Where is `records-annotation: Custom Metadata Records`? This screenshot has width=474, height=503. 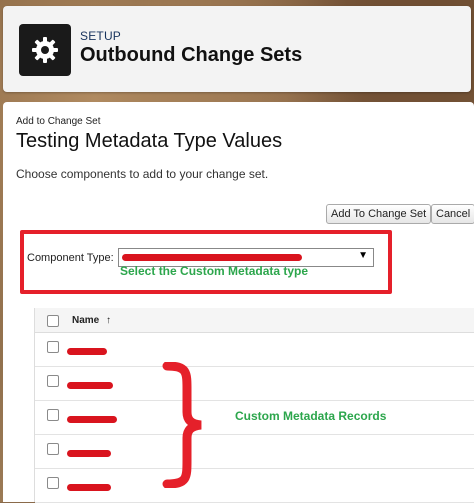 records-annotation: Custom Metadata Records is located at coordinates (311, 416).